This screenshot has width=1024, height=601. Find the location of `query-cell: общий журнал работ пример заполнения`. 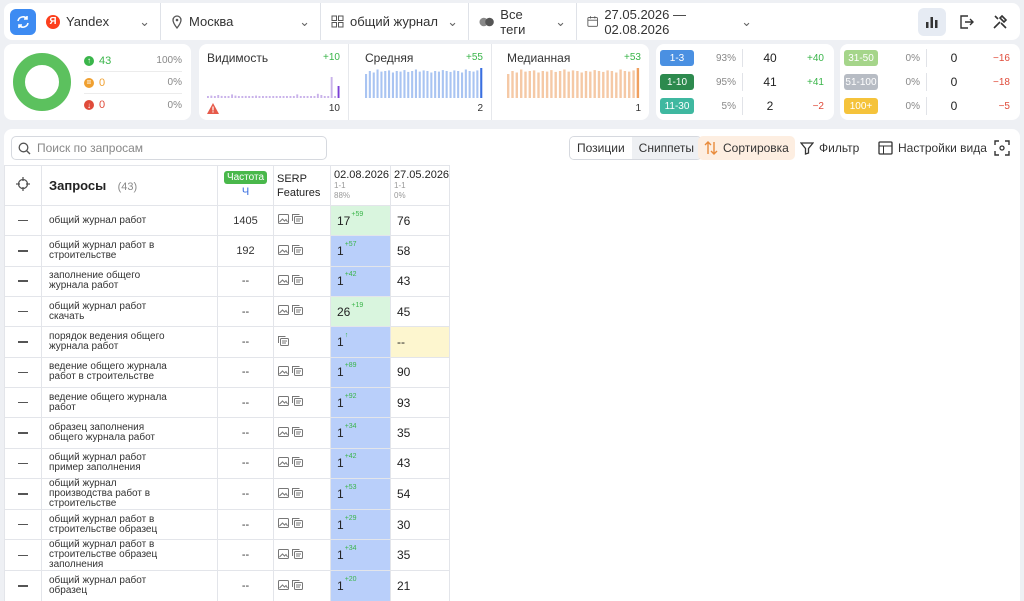

query-cell: общий журнал работ пример заполнения is located at coordinates (129, 463).